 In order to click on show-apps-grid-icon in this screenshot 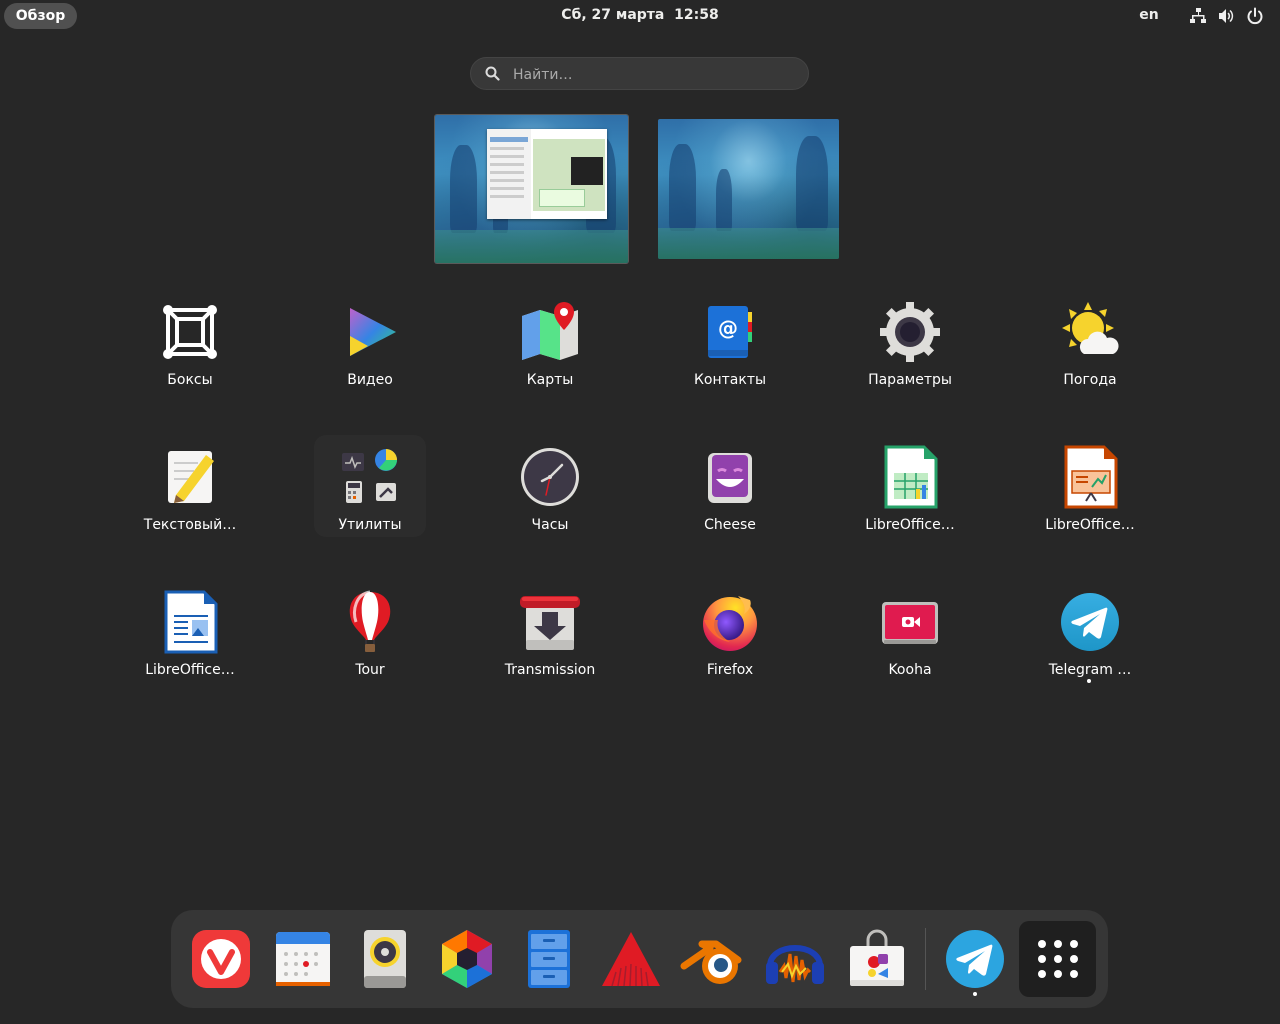, I will do `click(1058, 959)`.